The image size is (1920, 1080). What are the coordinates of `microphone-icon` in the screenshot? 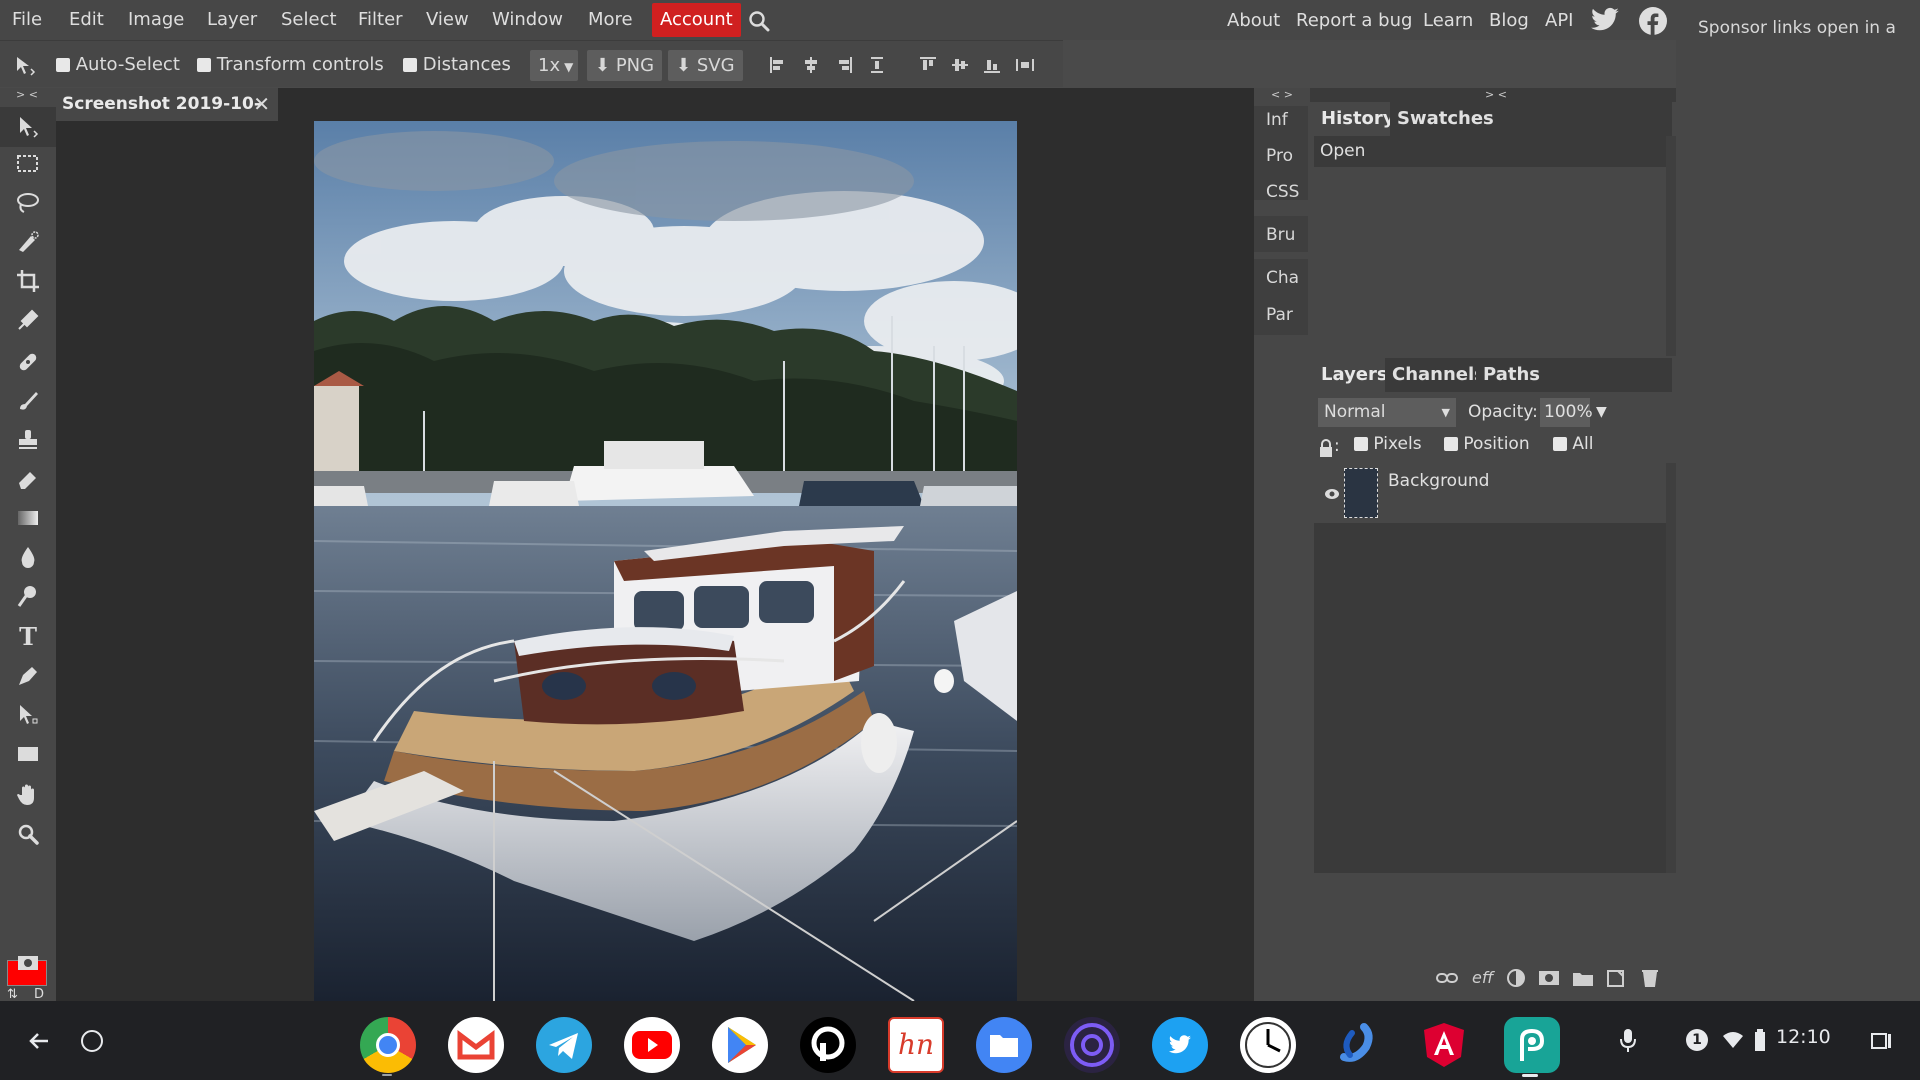 It's located at (1628, 1041).